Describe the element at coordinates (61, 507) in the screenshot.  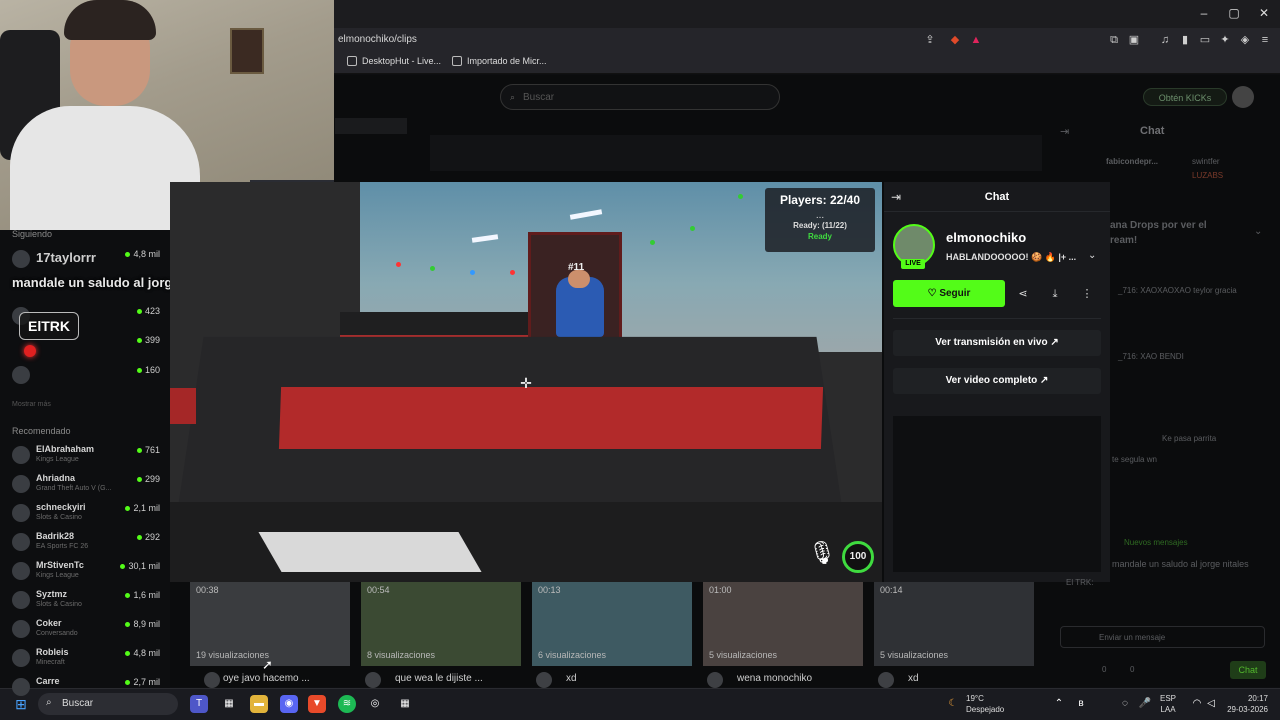
I see `sidebar-item-name: schneckyiri` at that location.